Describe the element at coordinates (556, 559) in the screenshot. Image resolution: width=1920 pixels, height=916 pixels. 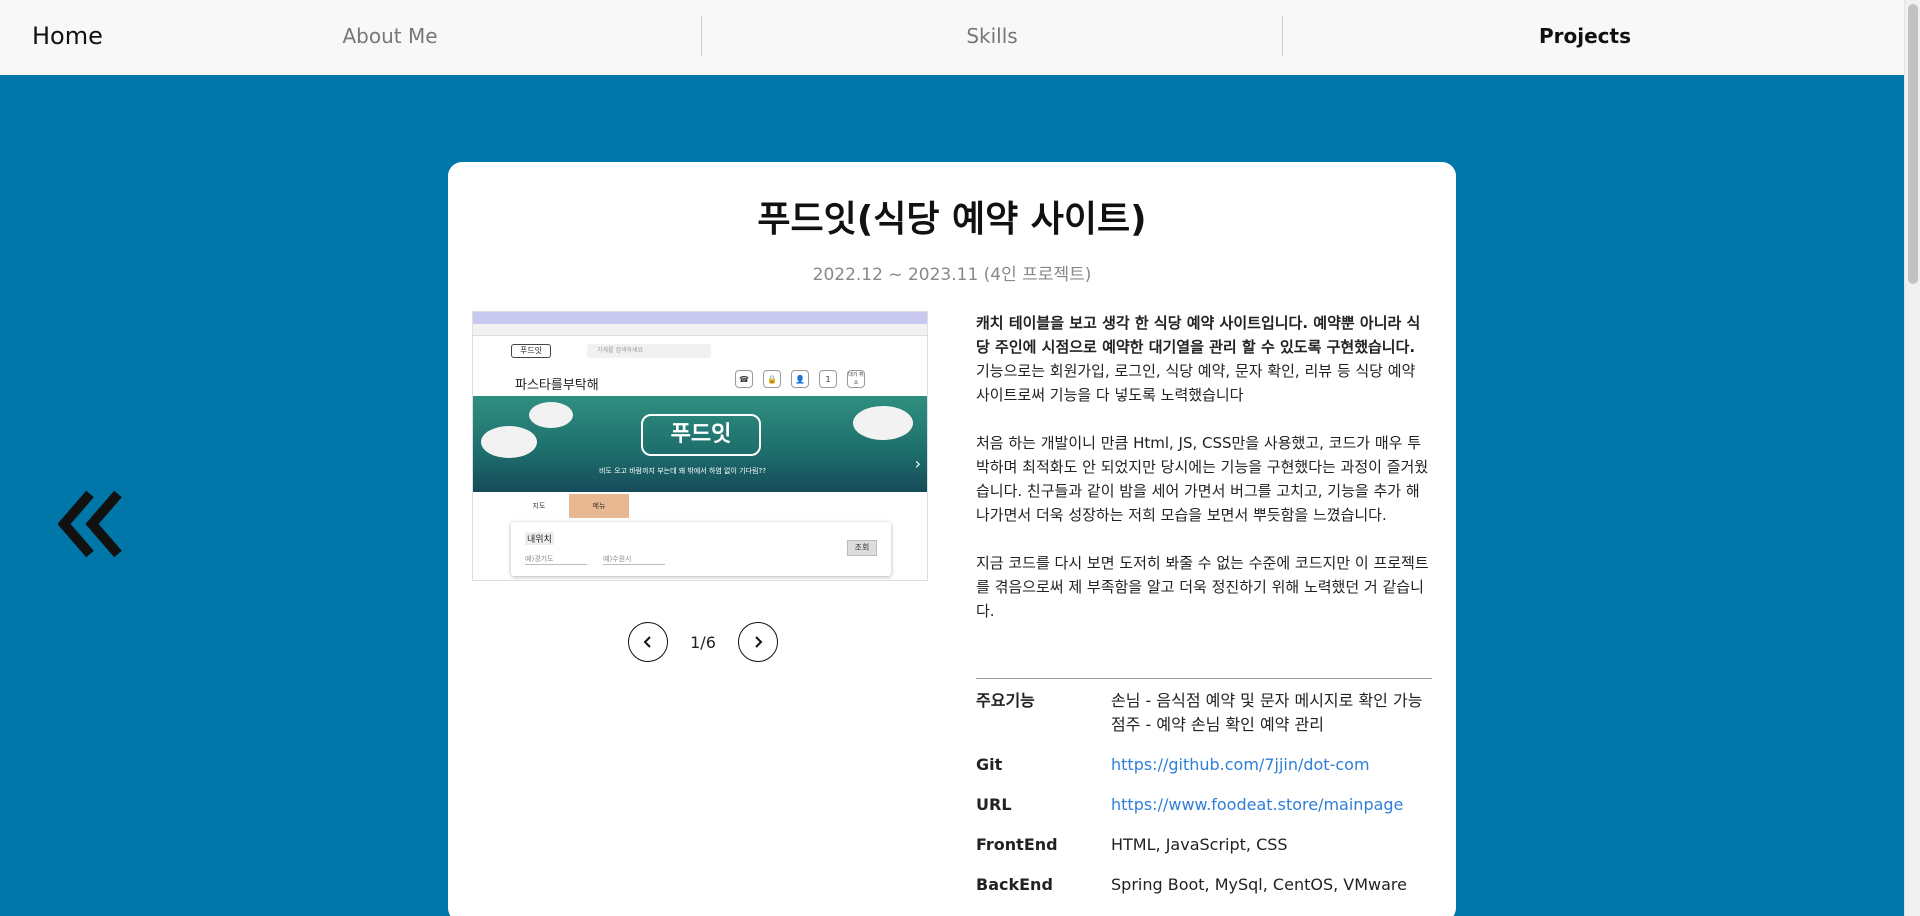
I see `screenshot-field-province: 예)경기도` at that location.